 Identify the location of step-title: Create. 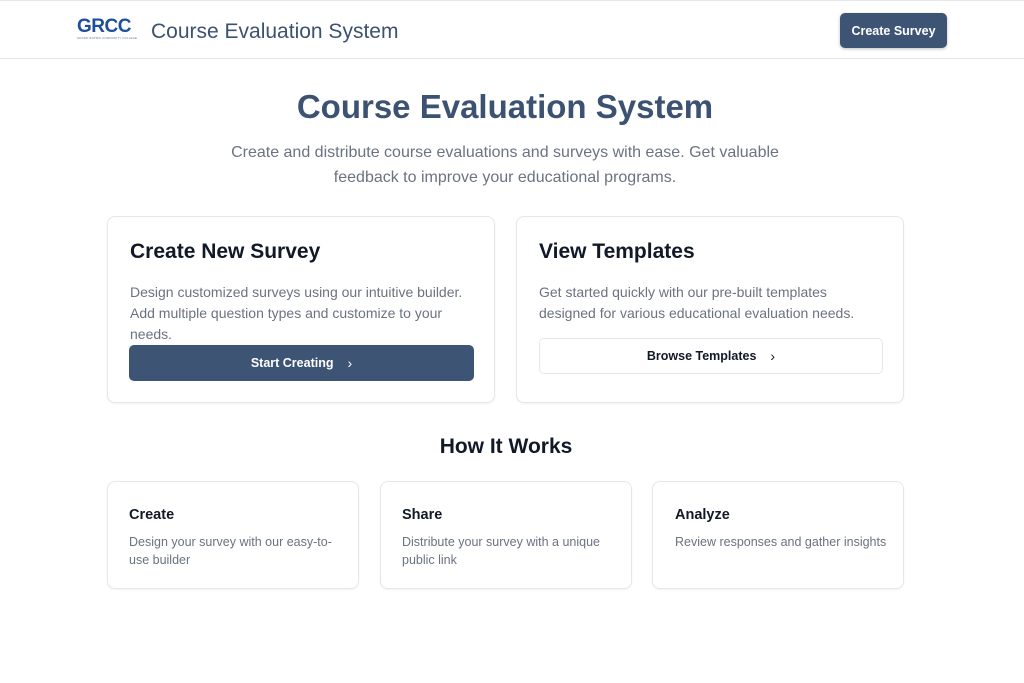
(152, 515).